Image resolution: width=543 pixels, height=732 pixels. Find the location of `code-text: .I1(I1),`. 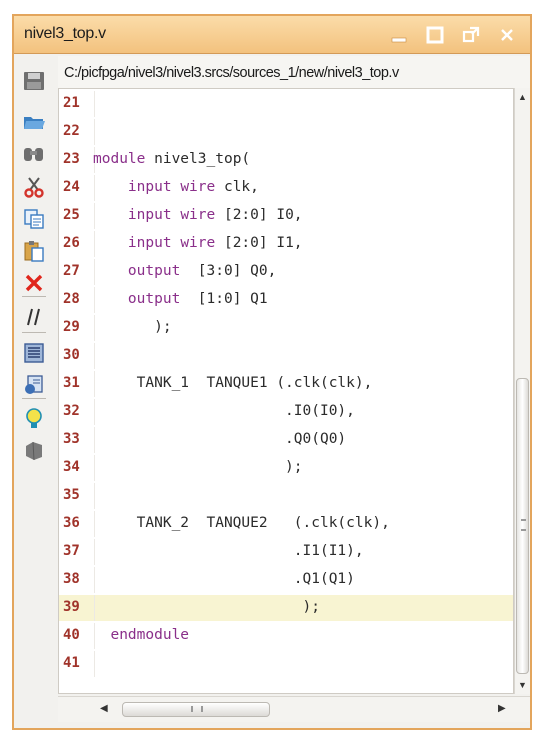

code-text: .I1(I1), is located at coordinates (228, 551).